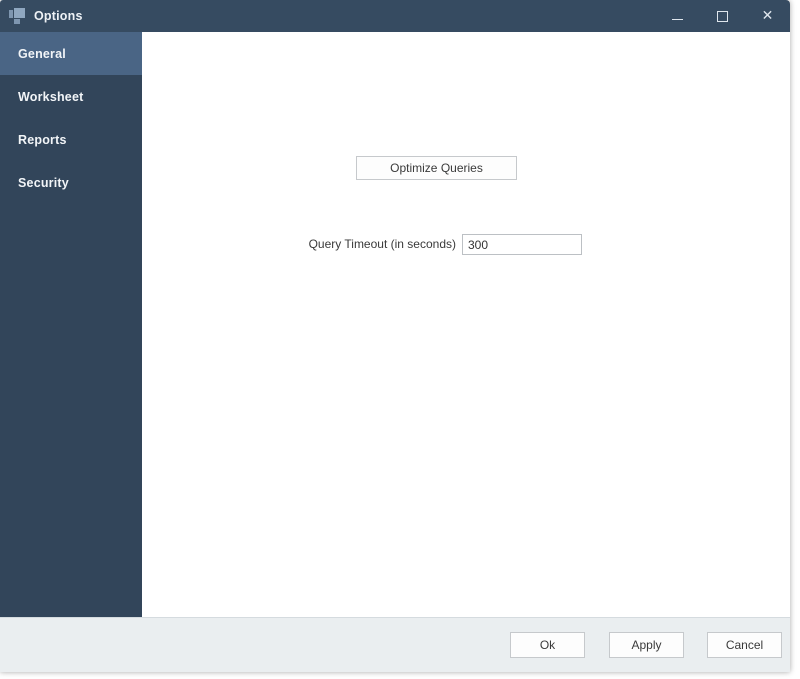  What do you see at coordinates (51, 96) in the screenshot?
I see `sidebar-item-label: Worksheet` at bounding box center [51, 96].